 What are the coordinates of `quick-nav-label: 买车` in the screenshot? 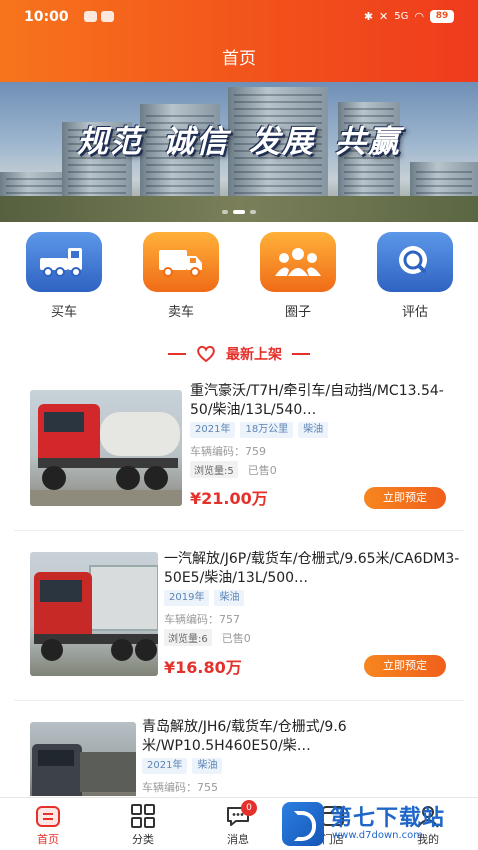 It's located at (63, 312).